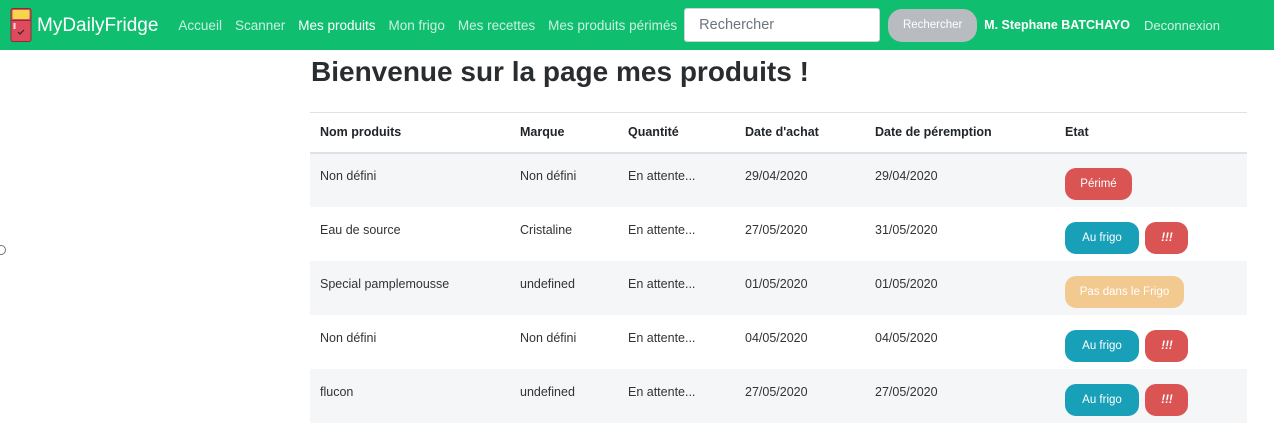 This screenshot has width=1274, height=447. Describe the element at coordinates (1124, 291) in the screenshot. I see `status-badge-pas-dans-le-frigo: Pas dans le Frigo` at that location.